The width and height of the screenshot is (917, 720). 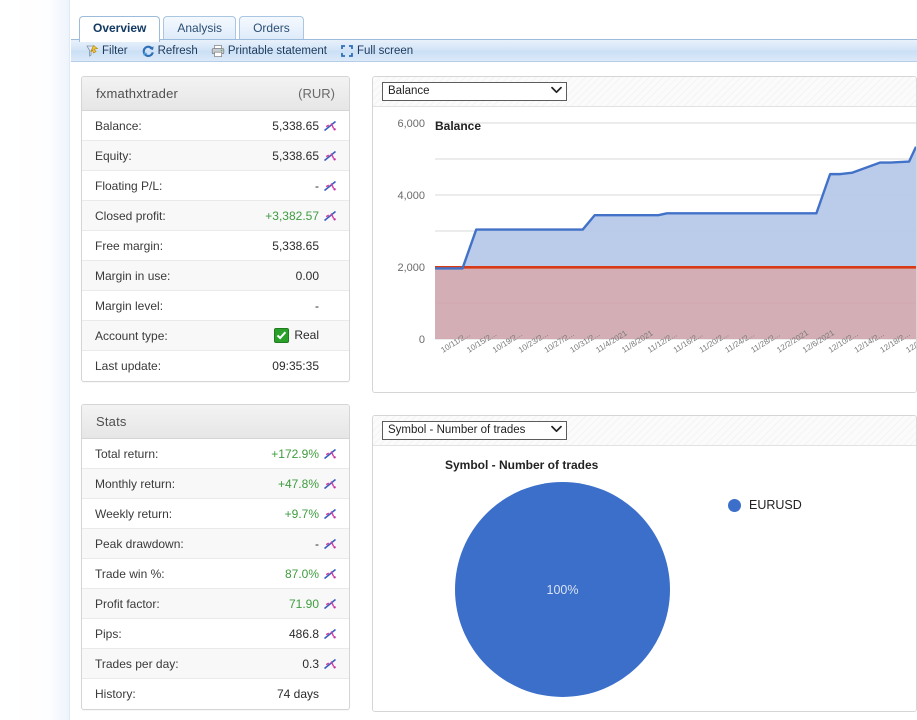 I want to click on row-label: History:, so click(x=115, y=694).